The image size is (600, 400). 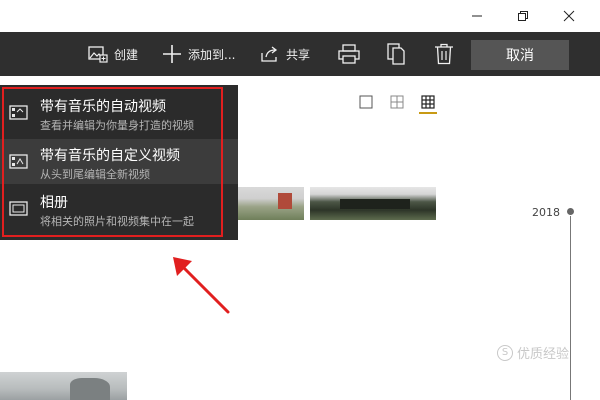 What do you see at coordinates (54, 203) in the screenshot?
I see `menu-item-title: 相册` at bounding box center [54, 203].